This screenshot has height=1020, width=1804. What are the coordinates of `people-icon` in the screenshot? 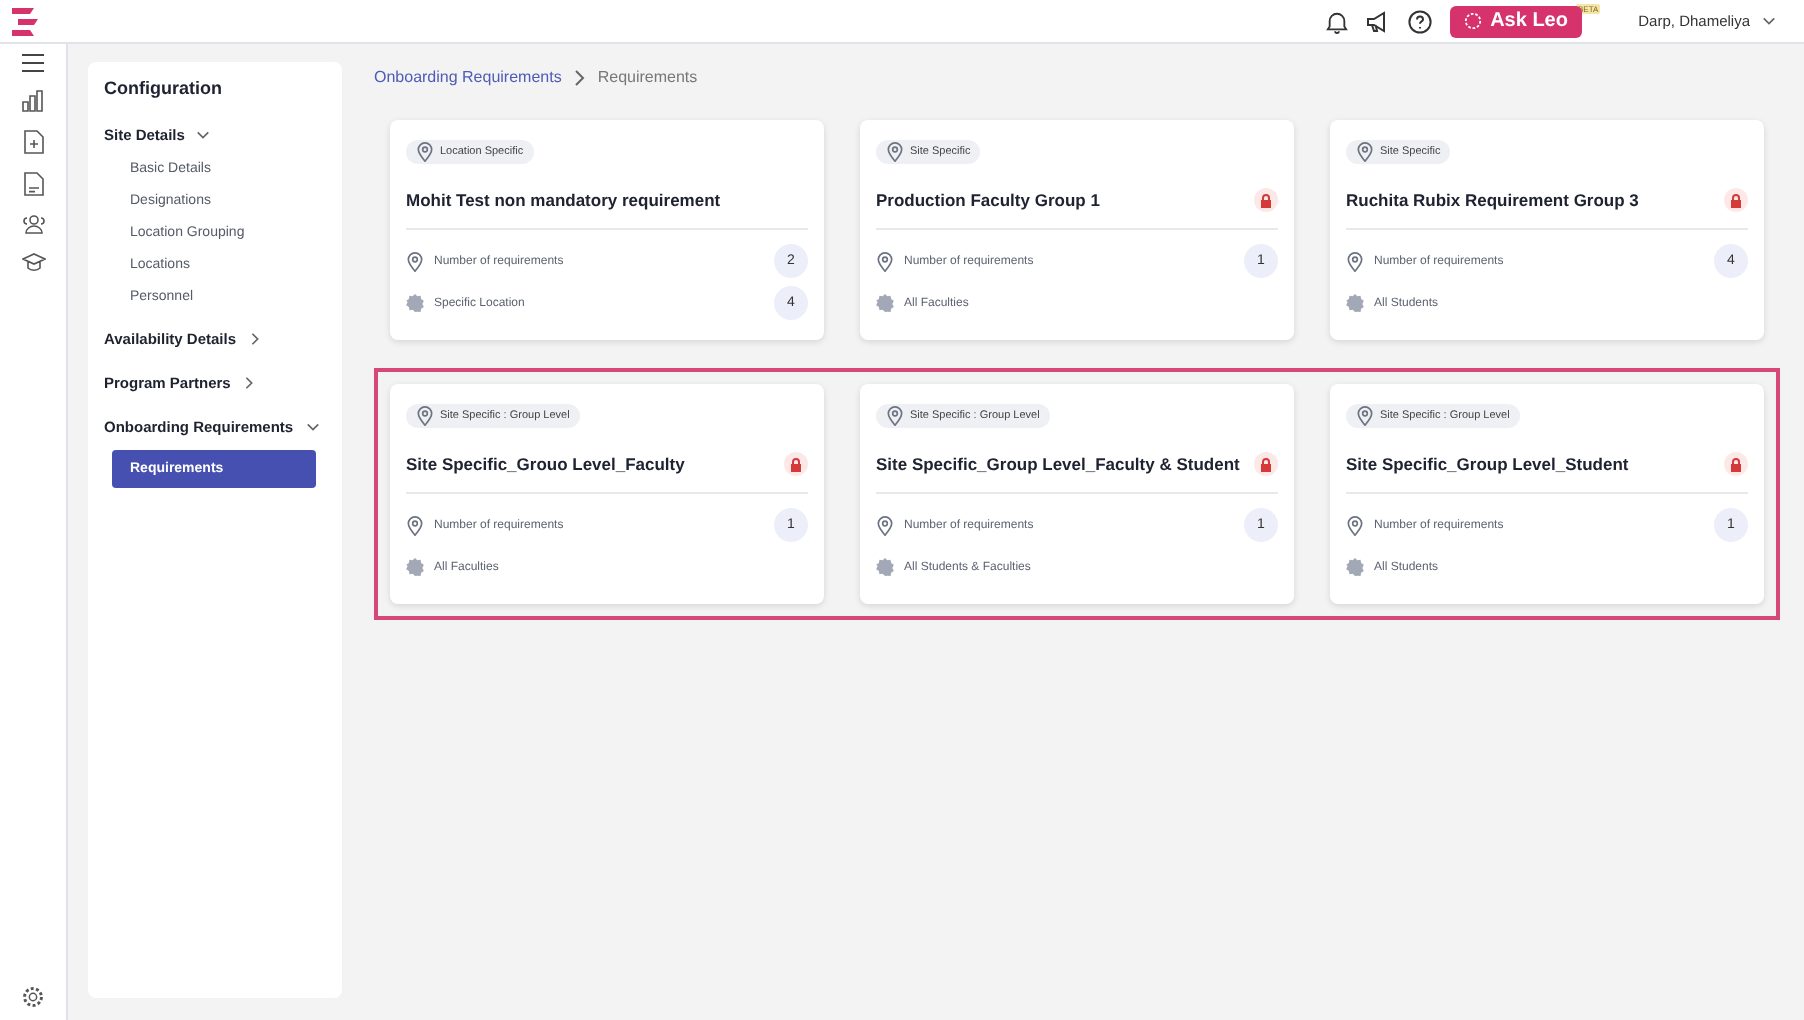 It's located at (33, 224).